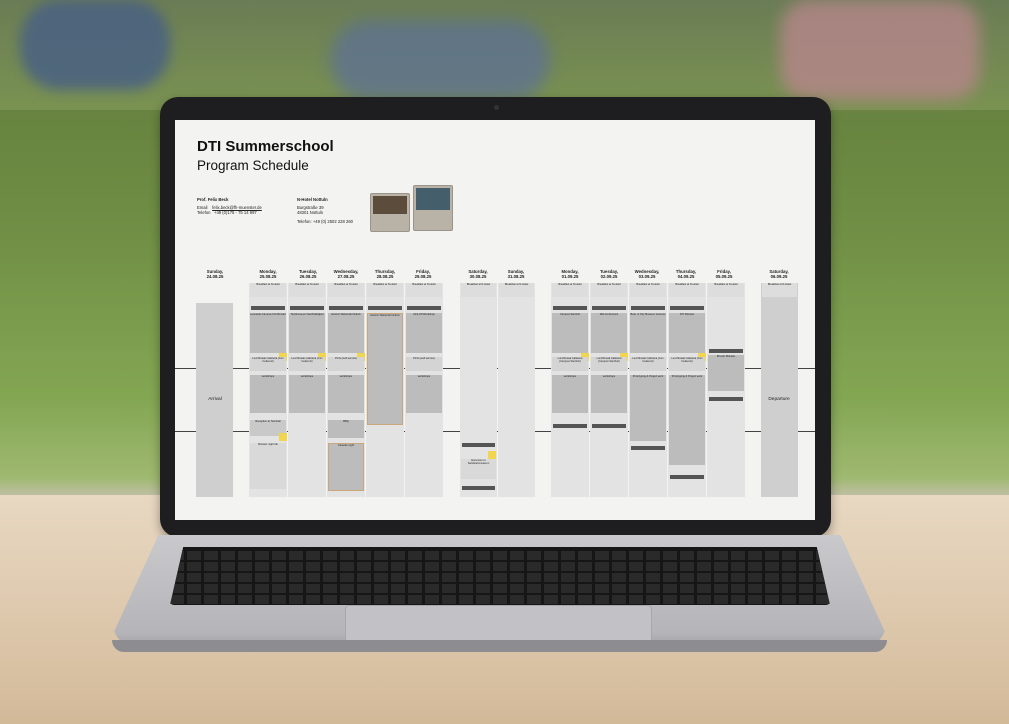 Image resolution: width=1009 pixels, height=724 pixels. What do you see at coordinates (237, 207) in the screenshot?
I see `email-value: felix.beck@fh-muenster.de` at bounding box center [237, 207].